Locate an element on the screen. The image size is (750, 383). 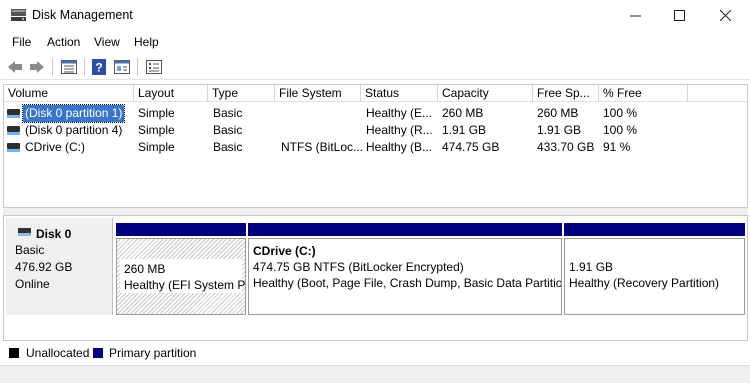
pane-splitter is located at coordinates (375, 211).